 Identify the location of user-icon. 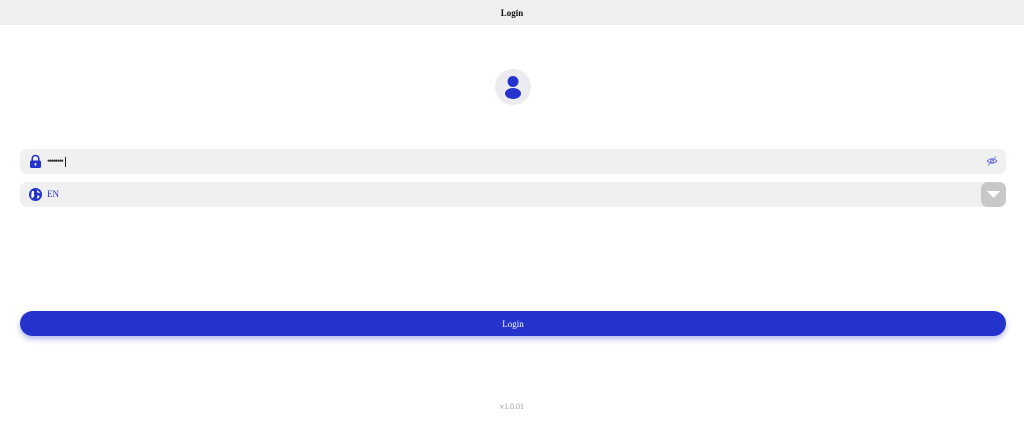
(513, 87).